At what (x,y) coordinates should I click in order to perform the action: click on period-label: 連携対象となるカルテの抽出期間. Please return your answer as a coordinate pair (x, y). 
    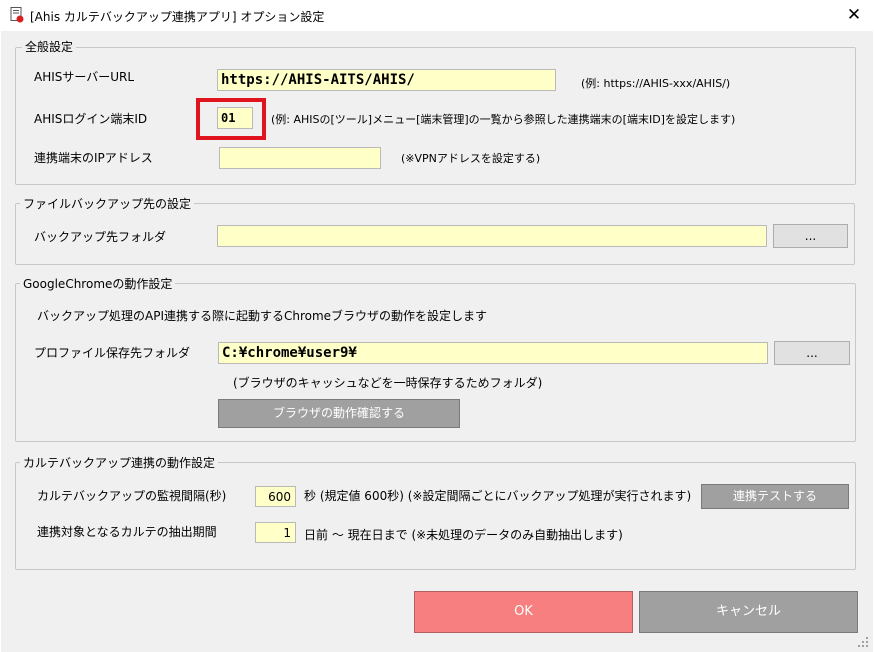
    Looking at the image, I should click on (127, 532).